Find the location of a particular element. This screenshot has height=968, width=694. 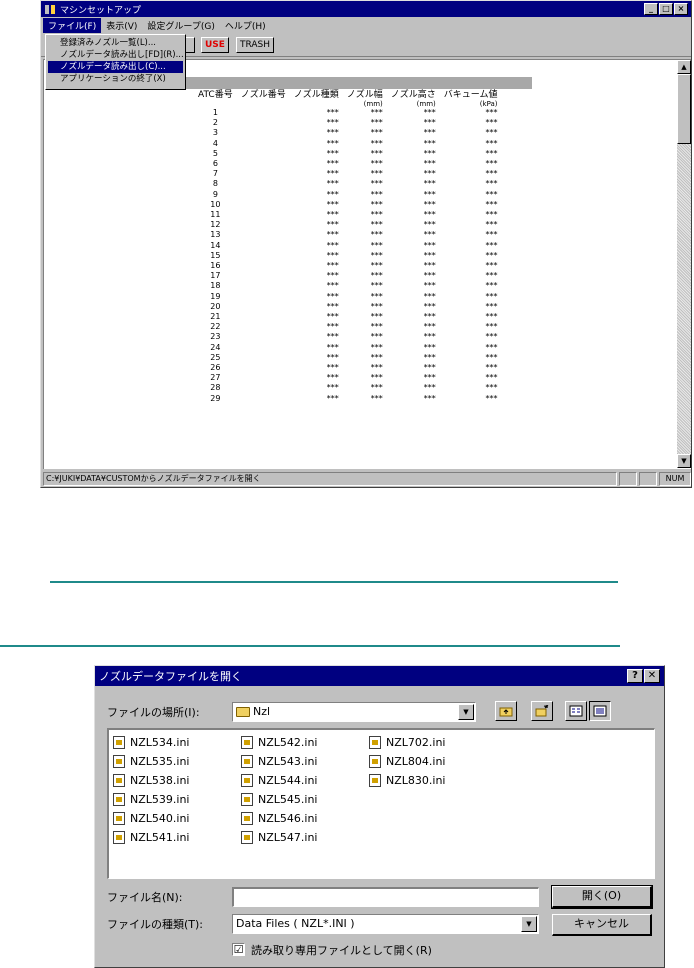

close-icon: × is located at coordinates (681, 9).